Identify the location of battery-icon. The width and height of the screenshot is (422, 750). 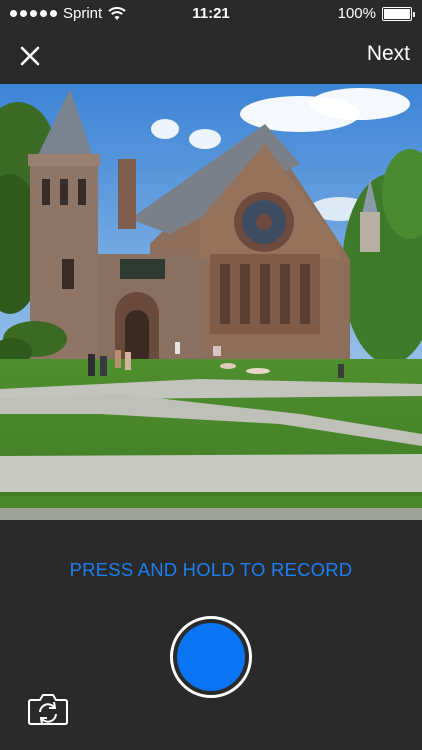
(398, 13).